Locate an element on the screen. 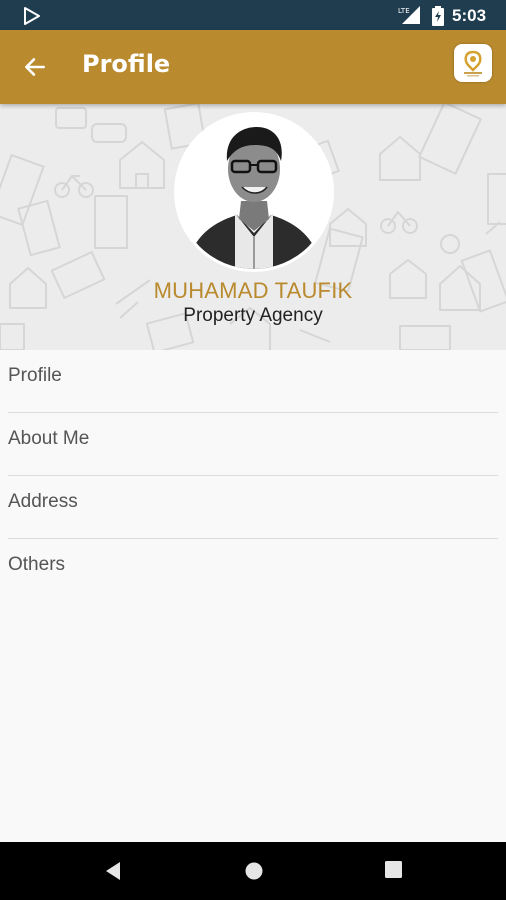 The height and width of the screenshot is (900, 506). menu-item-label: Address is located at coordinates (43, 501).